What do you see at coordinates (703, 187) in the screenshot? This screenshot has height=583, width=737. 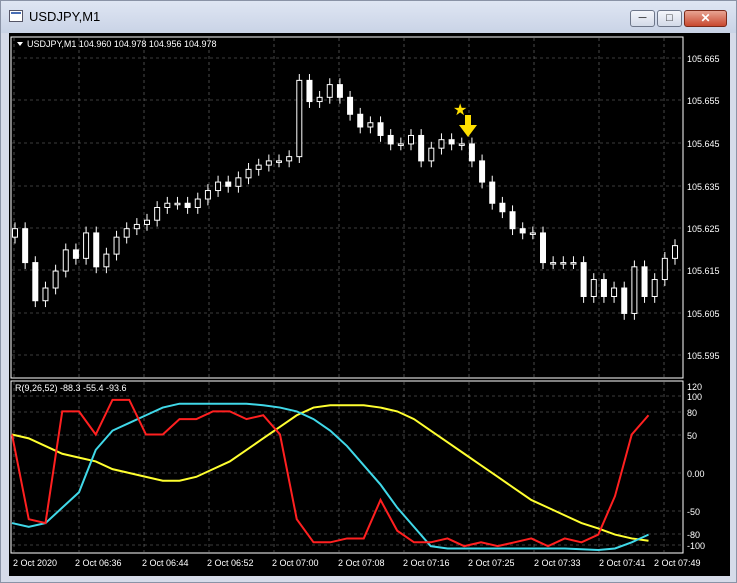 I see `price-tick: 105.635` at bounding box center [703, 187].